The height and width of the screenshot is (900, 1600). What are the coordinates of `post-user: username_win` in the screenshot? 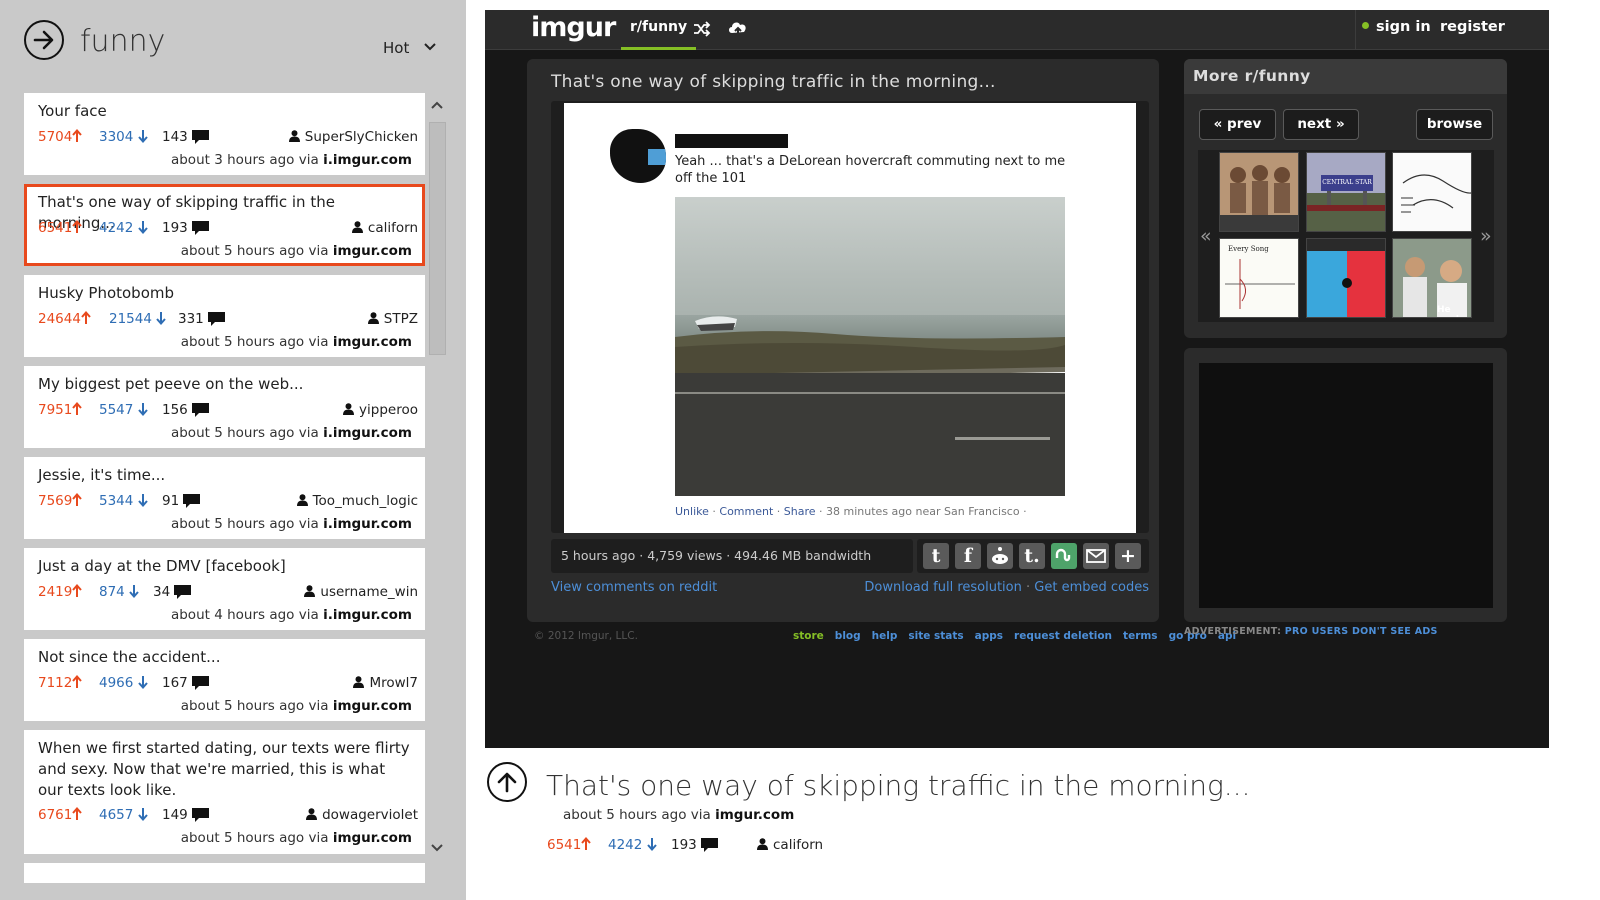 It's located at (361, 592).